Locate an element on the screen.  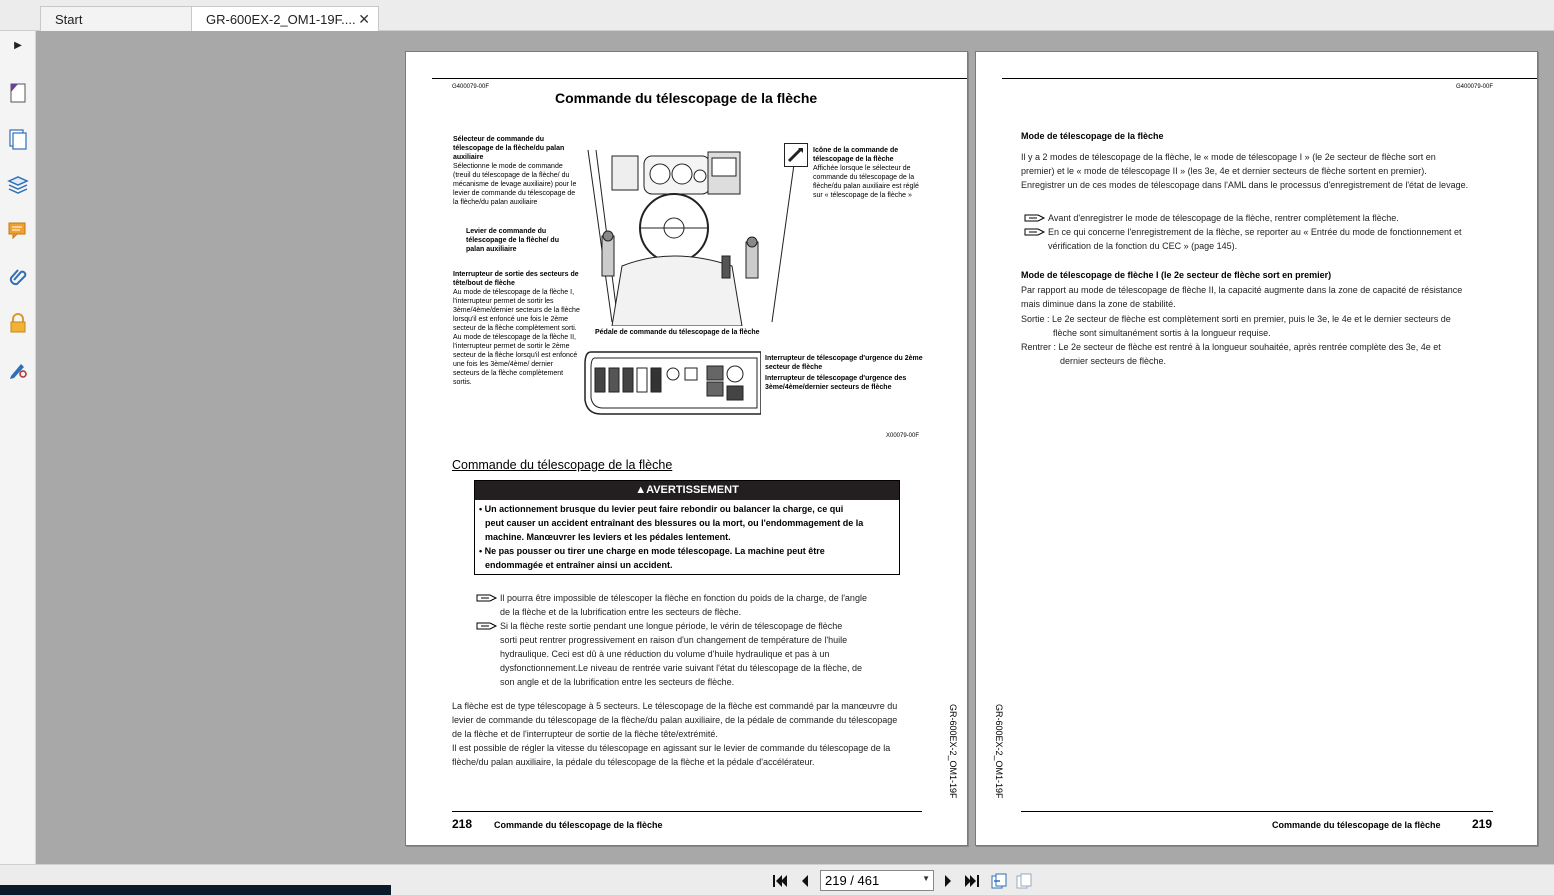
section-title: Commande du télescopage de la flèche is located at coordinates (562, 465).